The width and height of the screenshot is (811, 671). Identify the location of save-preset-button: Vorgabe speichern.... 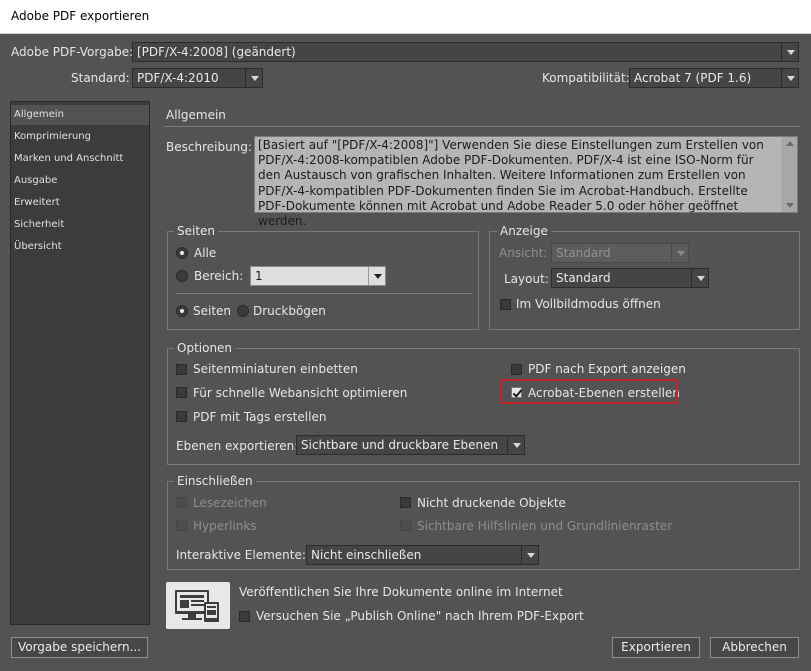
(79, 647).